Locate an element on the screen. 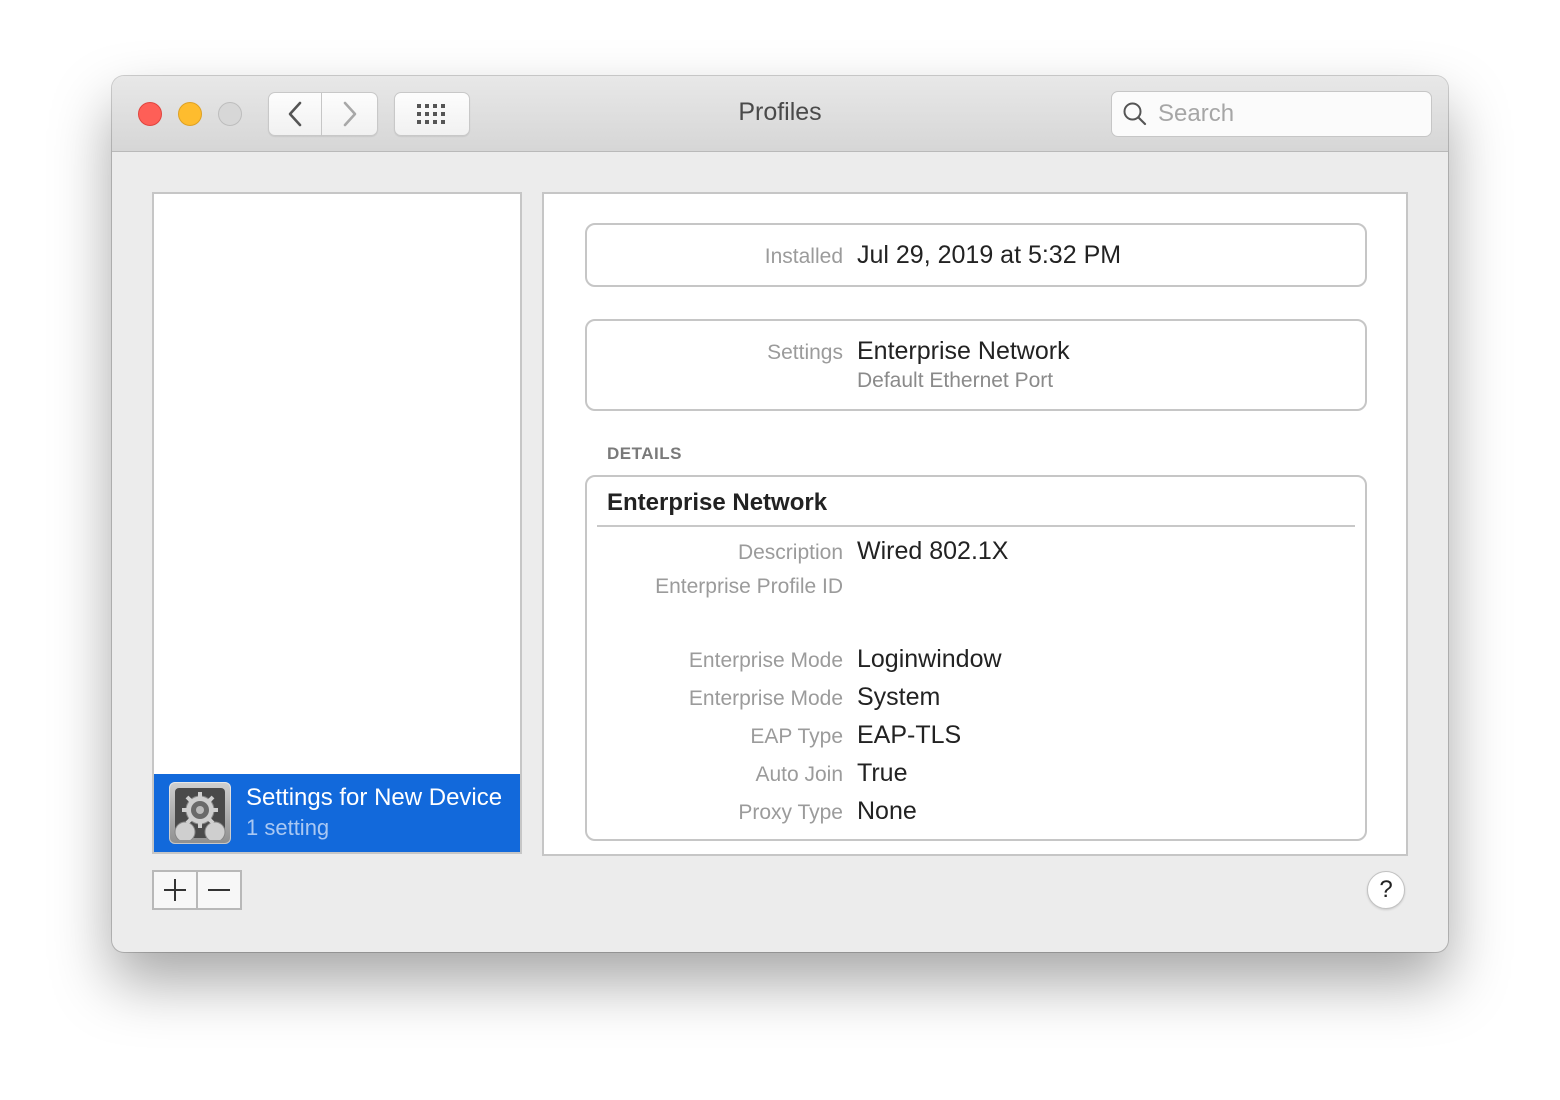  title-bar: Profiles is located at coordinates (780, 114).